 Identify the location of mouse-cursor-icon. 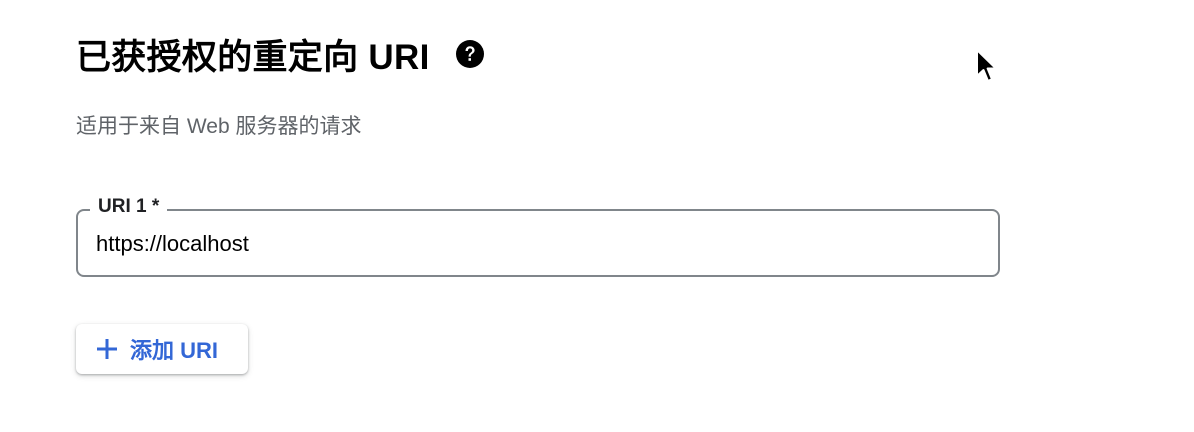
(986, 65).